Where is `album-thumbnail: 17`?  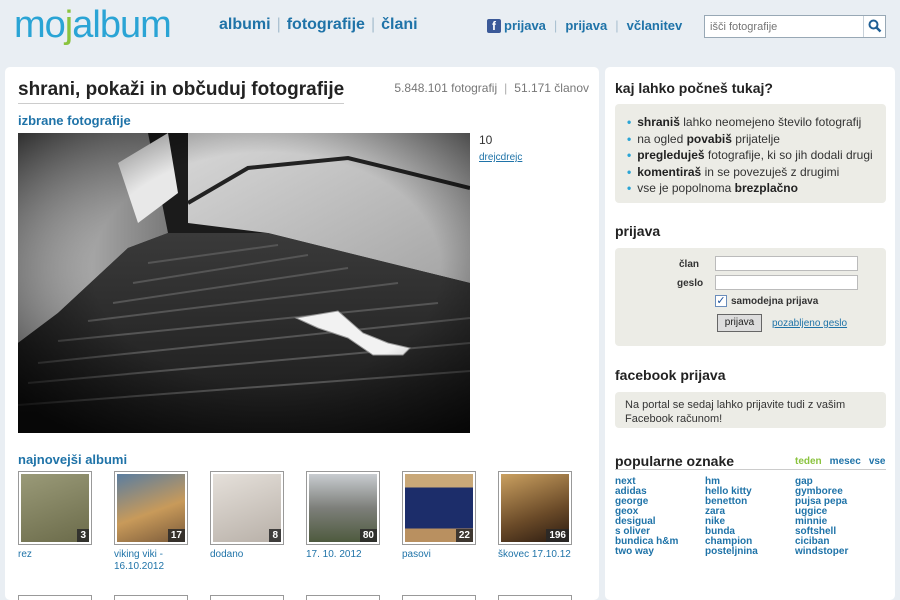 album-thumbnail: 17 is located at coordinates (151, 508).